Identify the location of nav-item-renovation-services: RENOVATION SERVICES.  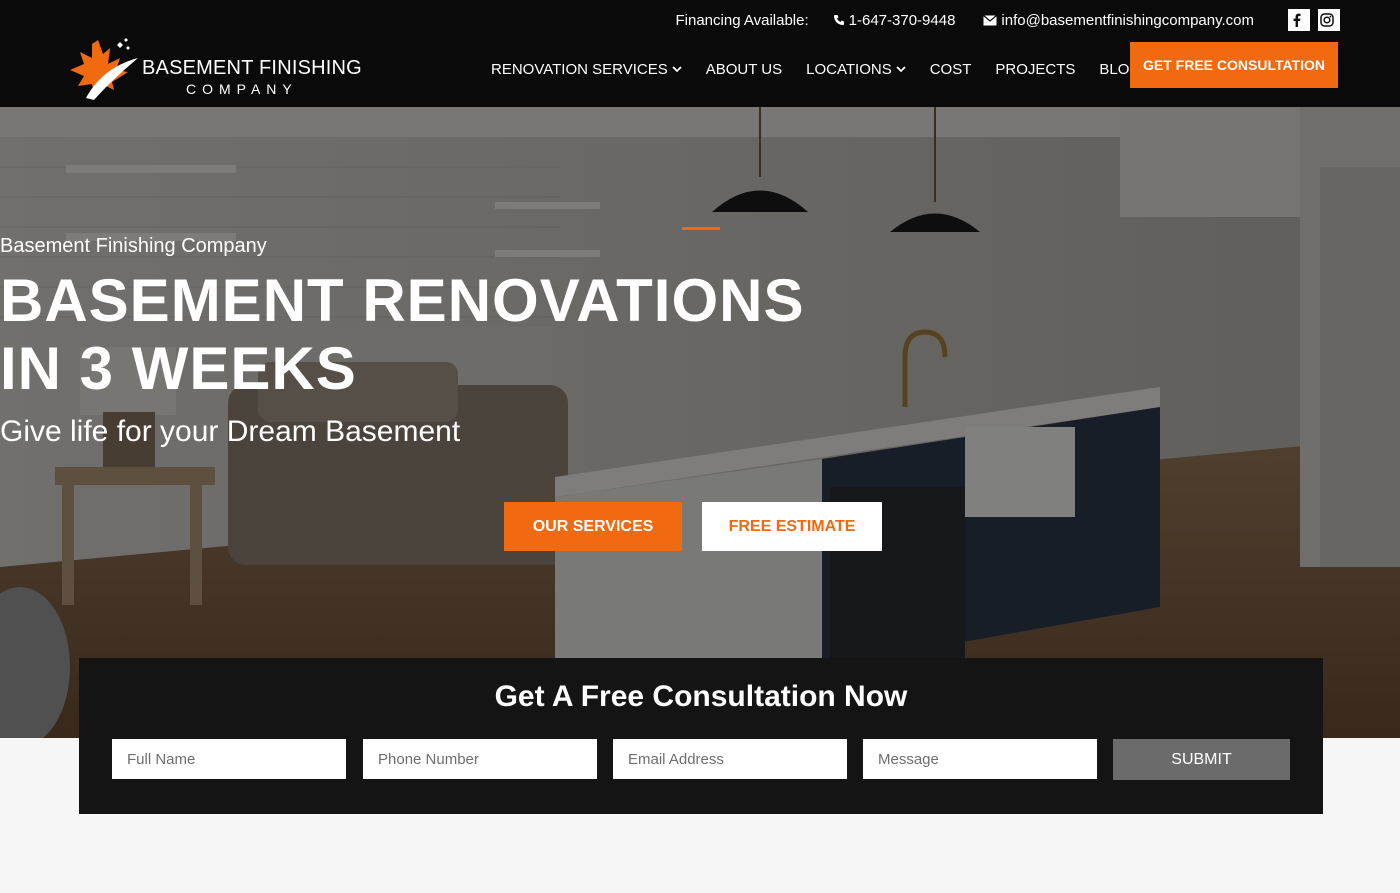
(586, 69).